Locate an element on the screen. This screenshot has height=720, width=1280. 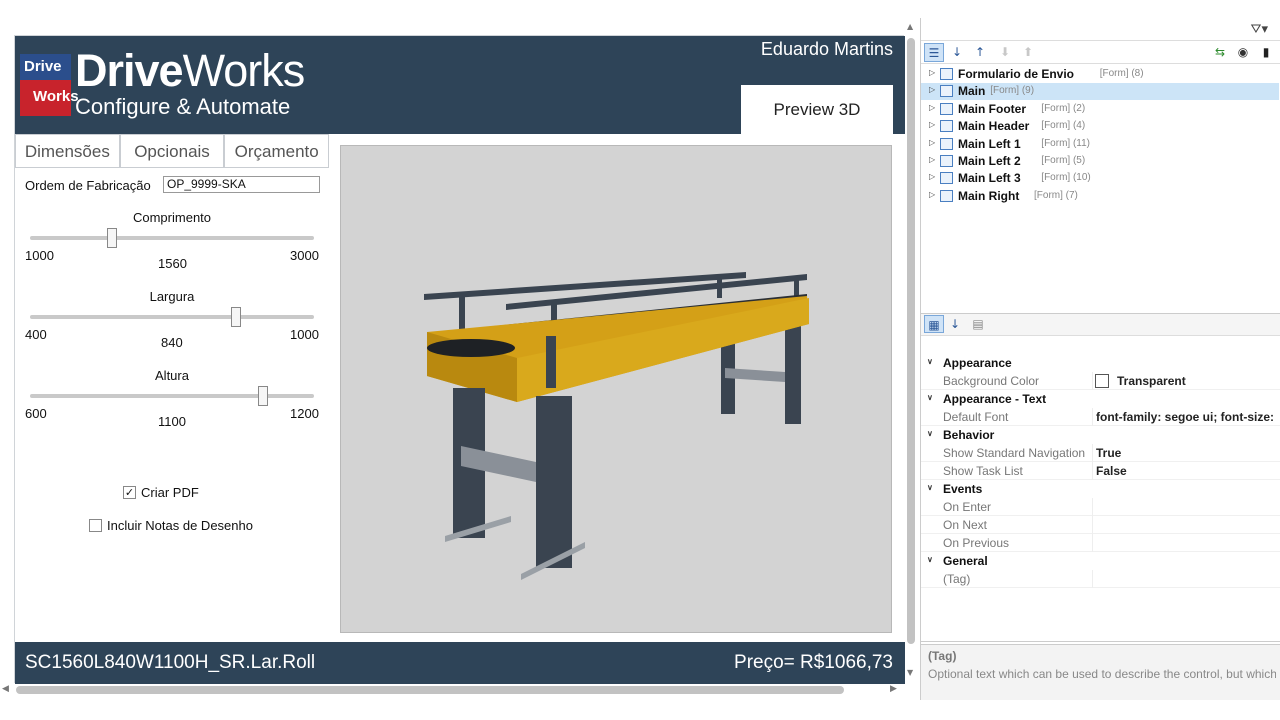
visibility-eye-icon: ◉ is located at coordinates (1243, 52).